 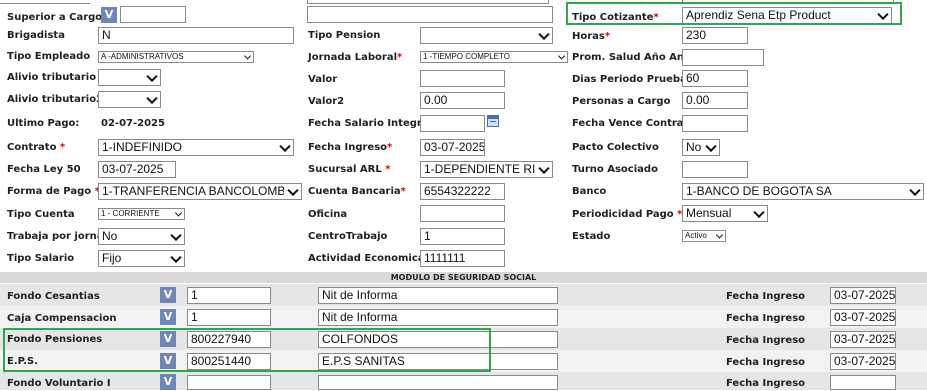 What do you see at coordinates (615, 169) in the screenshot?
I see `turno-asociado-label: Turno Asociado` at bounding box center [615, 169].